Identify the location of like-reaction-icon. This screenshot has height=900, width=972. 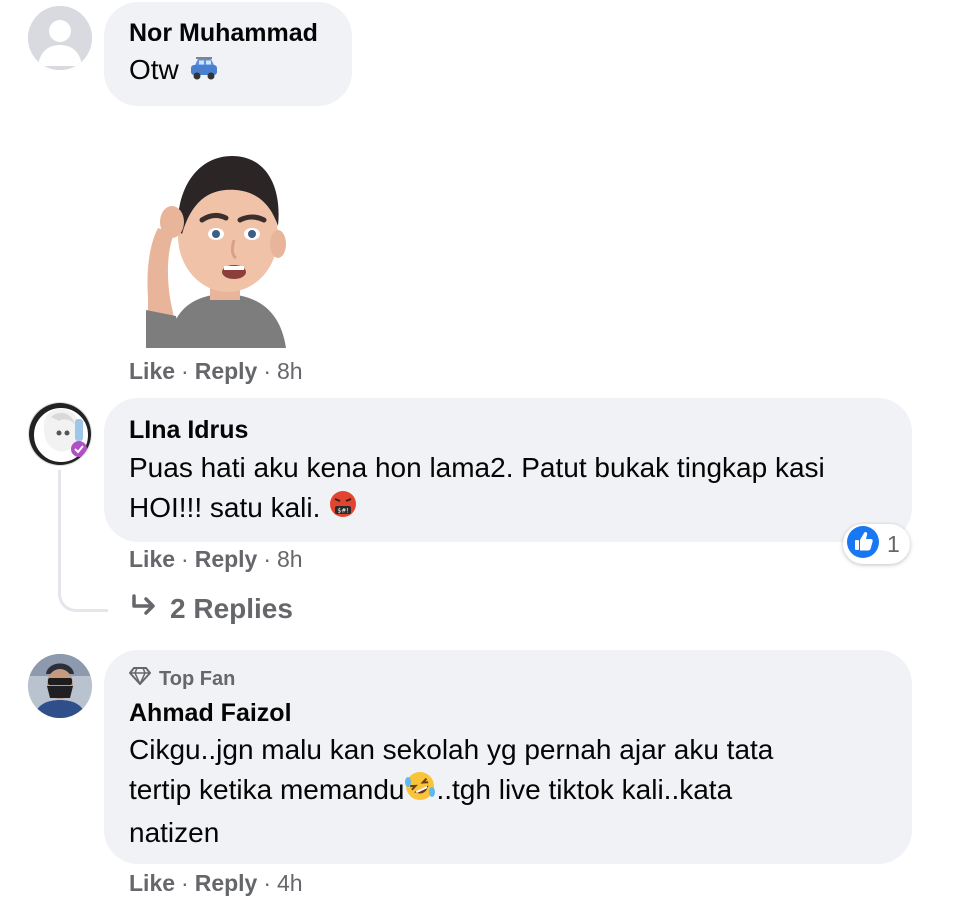
(863, 544).